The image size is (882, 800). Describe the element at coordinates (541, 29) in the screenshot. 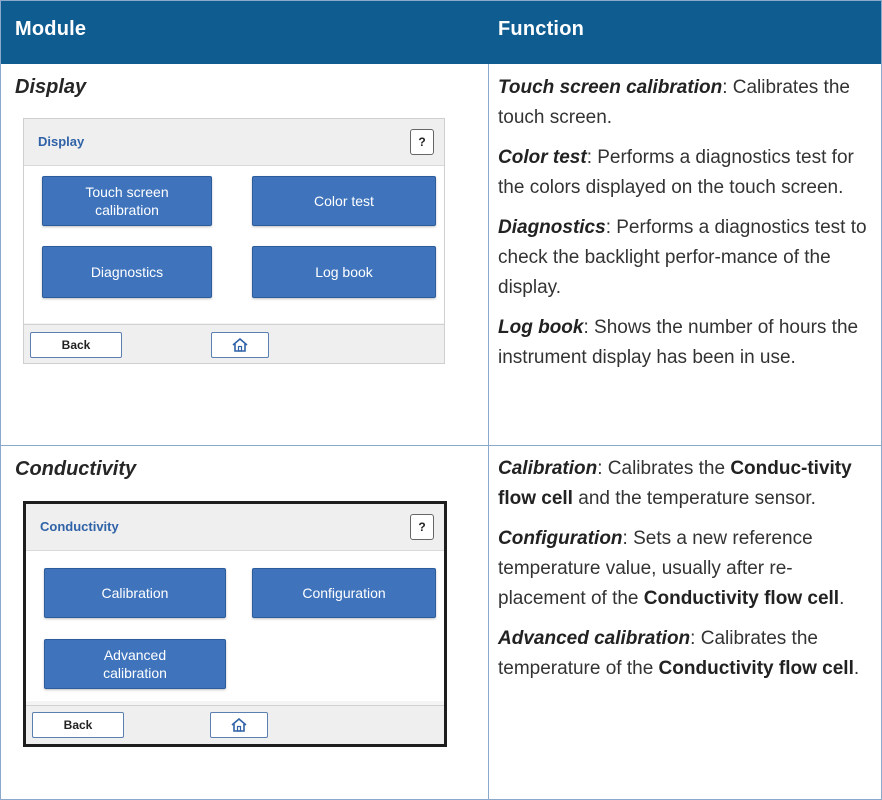

I see `header-function: Function` at that location.